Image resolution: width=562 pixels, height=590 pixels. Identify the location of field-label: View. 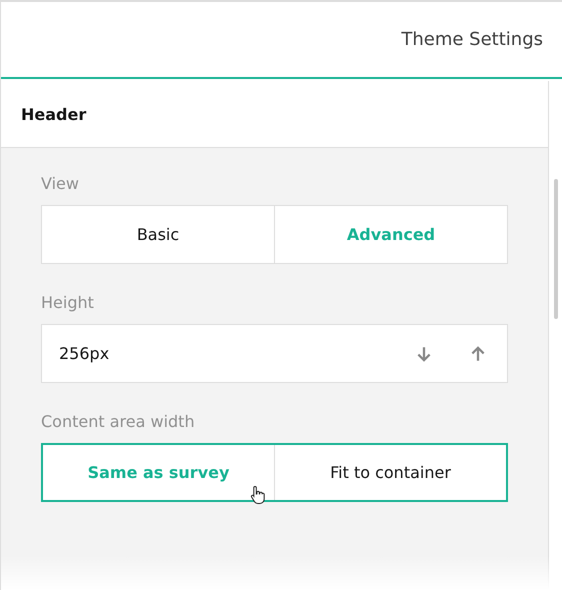
(60, 183).